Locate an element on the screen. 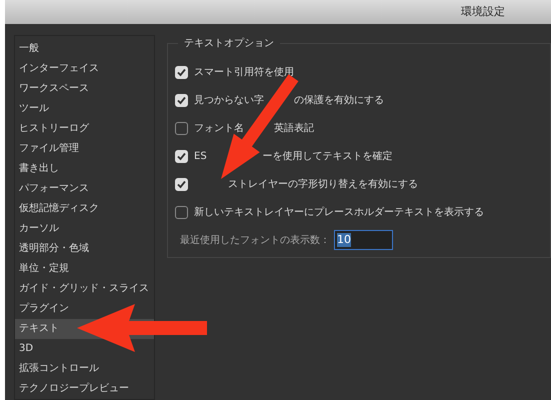 The image size is (551, 400). sidebar-item: 3D is located at coordinates (84, 349).